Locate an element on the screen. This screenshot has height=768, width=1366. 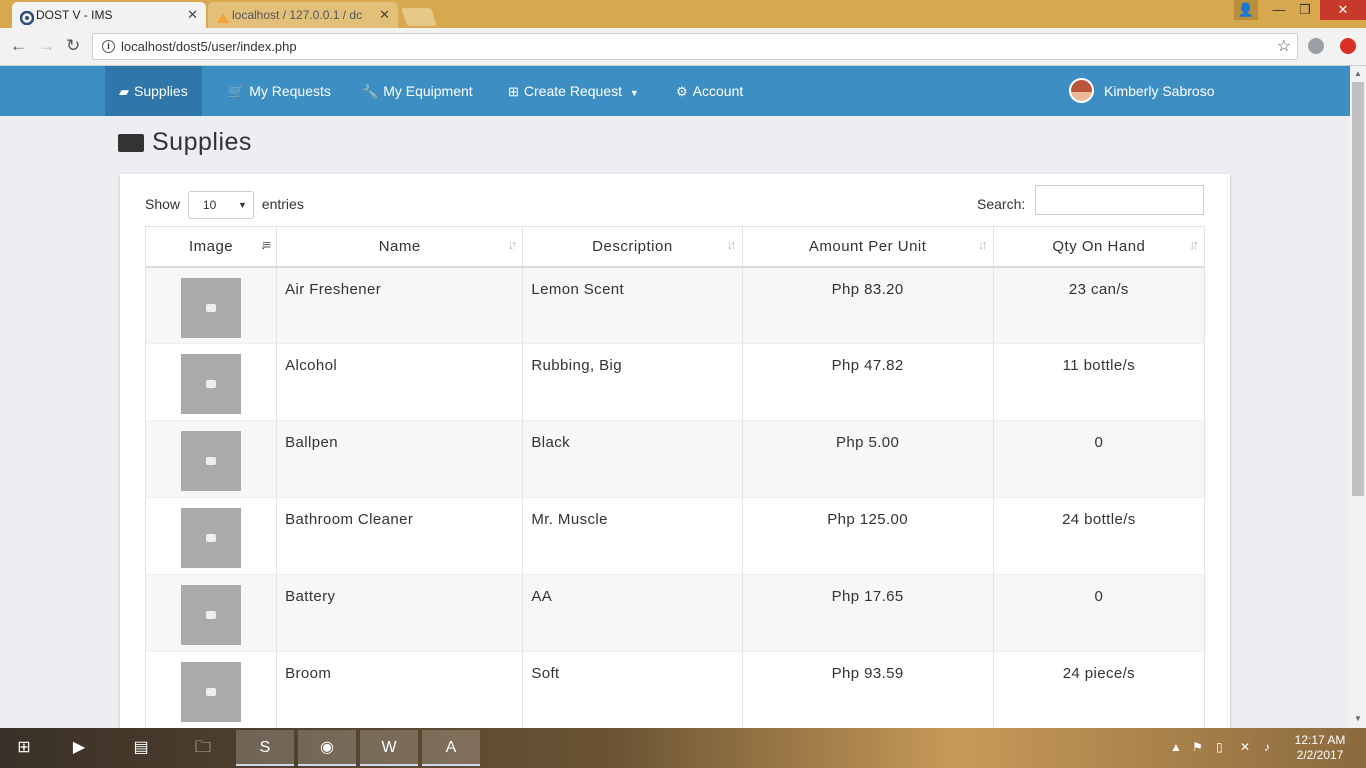
tab-title: DOST V - IMS is located at coordinates (74, 15).